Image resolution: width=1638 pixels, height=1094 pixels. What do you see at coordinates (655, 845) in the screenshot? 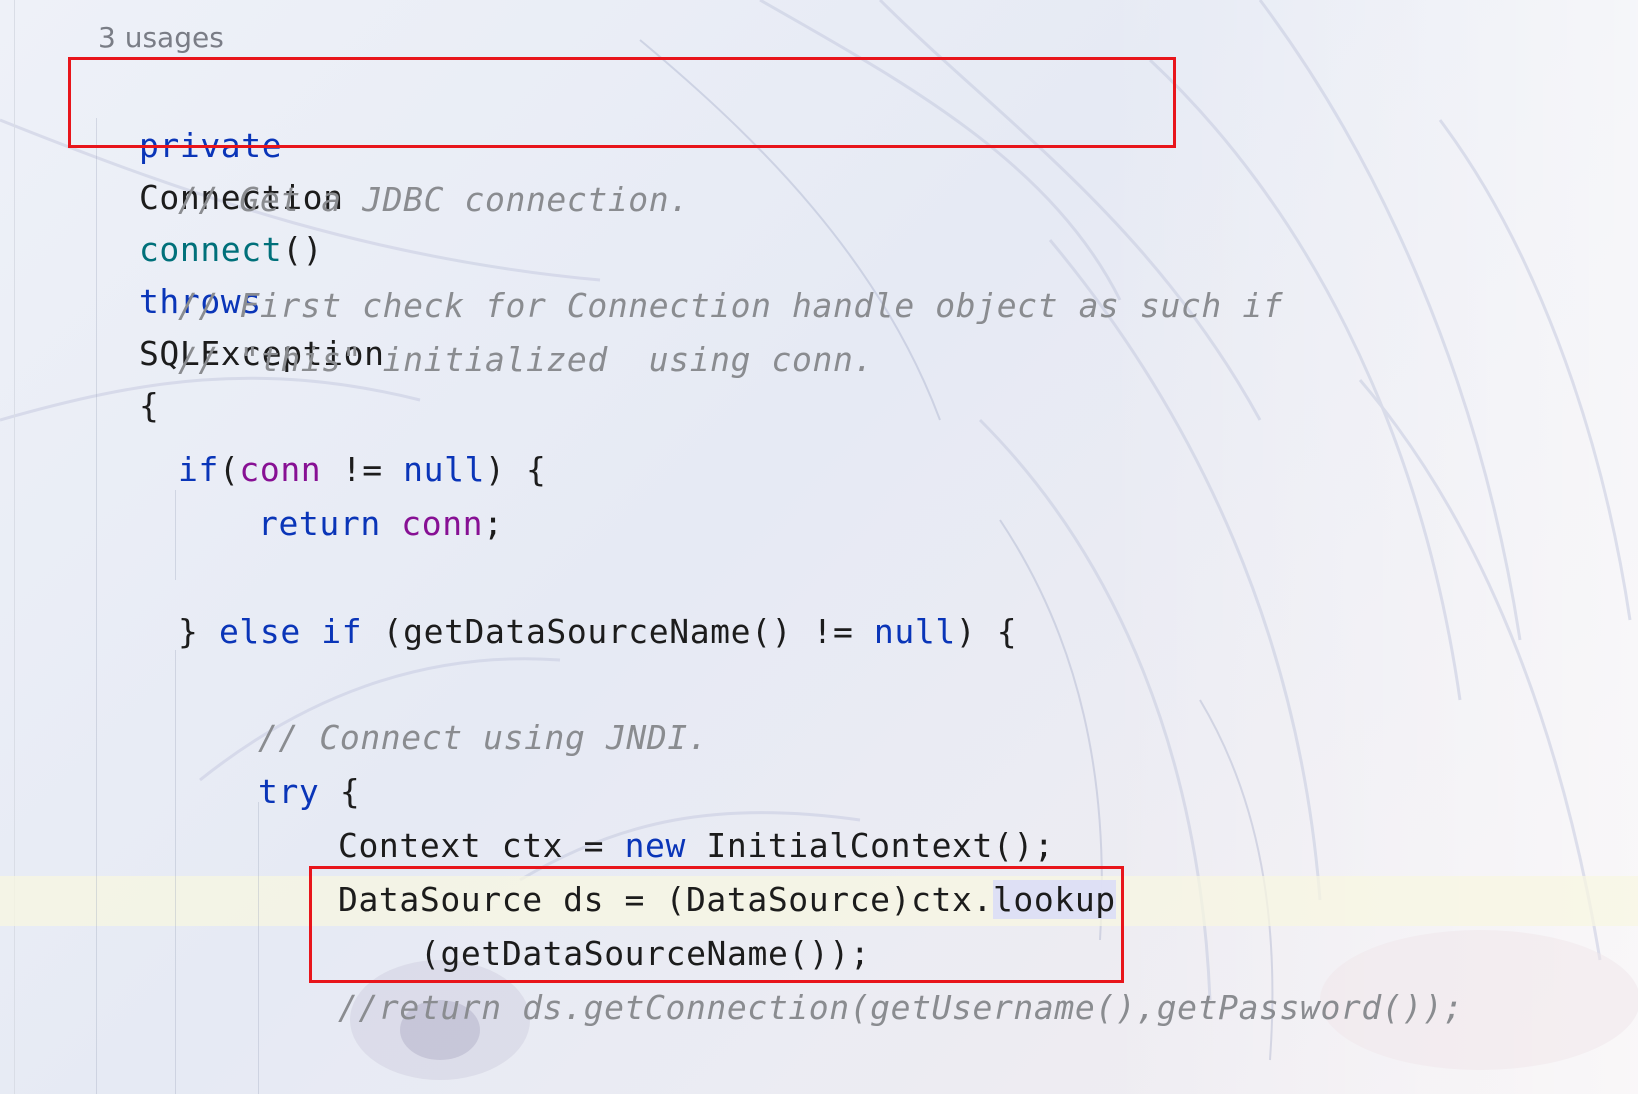
I see `keyword-new: new` at bounding box center [655, 845].